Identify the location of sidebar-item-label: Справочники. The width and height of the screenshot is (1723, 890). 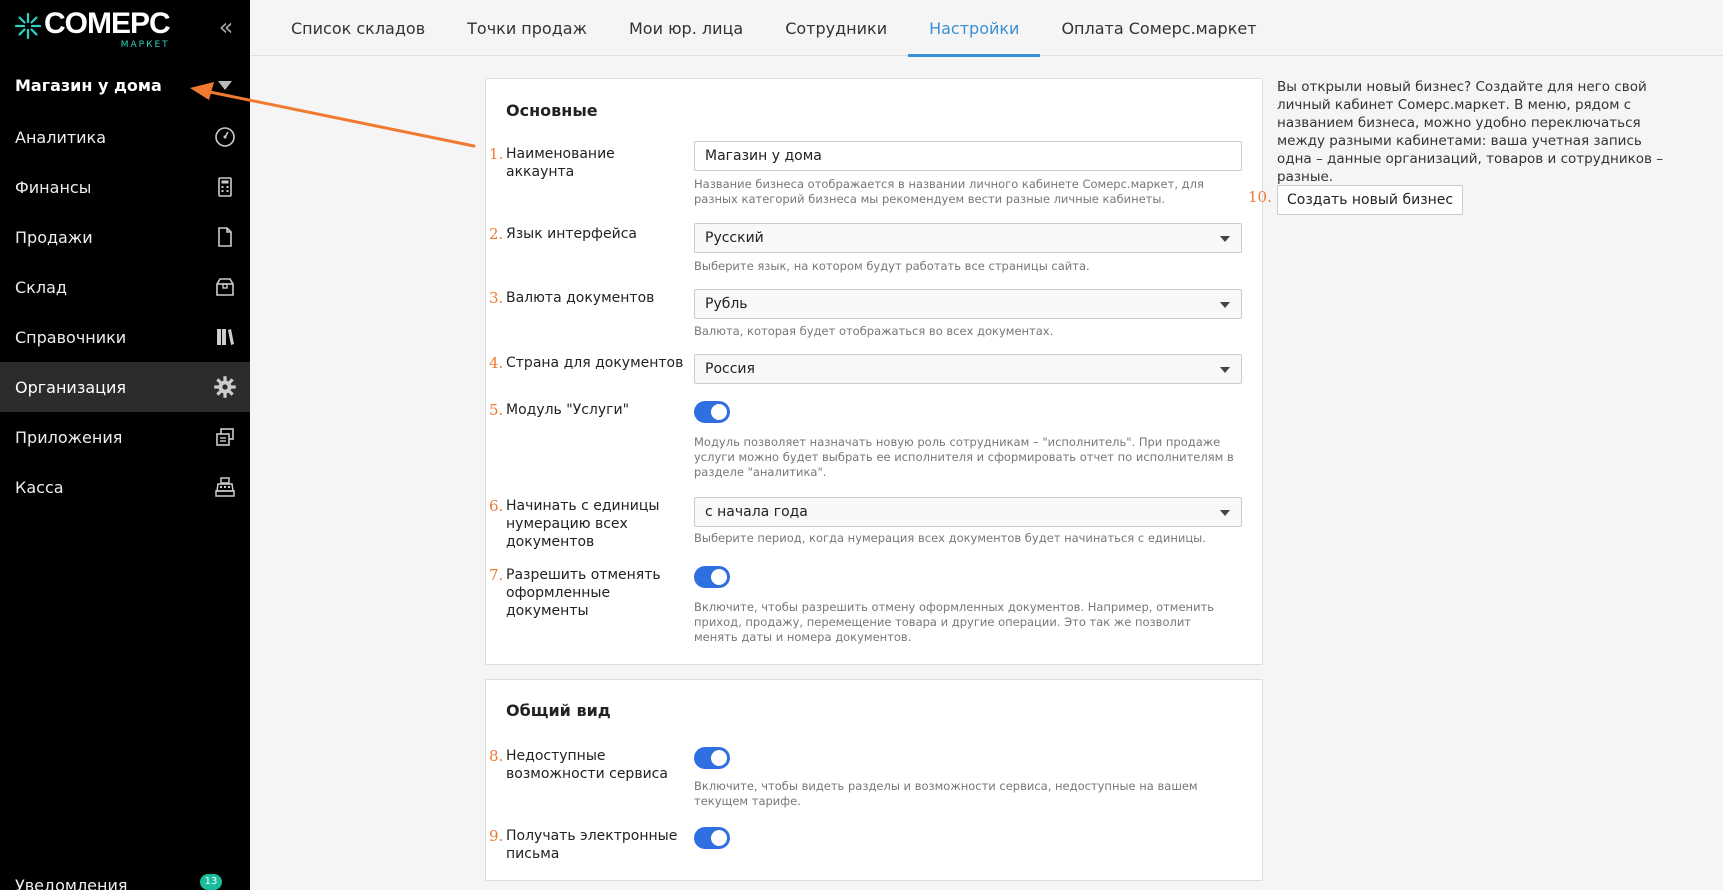
(71, 337).